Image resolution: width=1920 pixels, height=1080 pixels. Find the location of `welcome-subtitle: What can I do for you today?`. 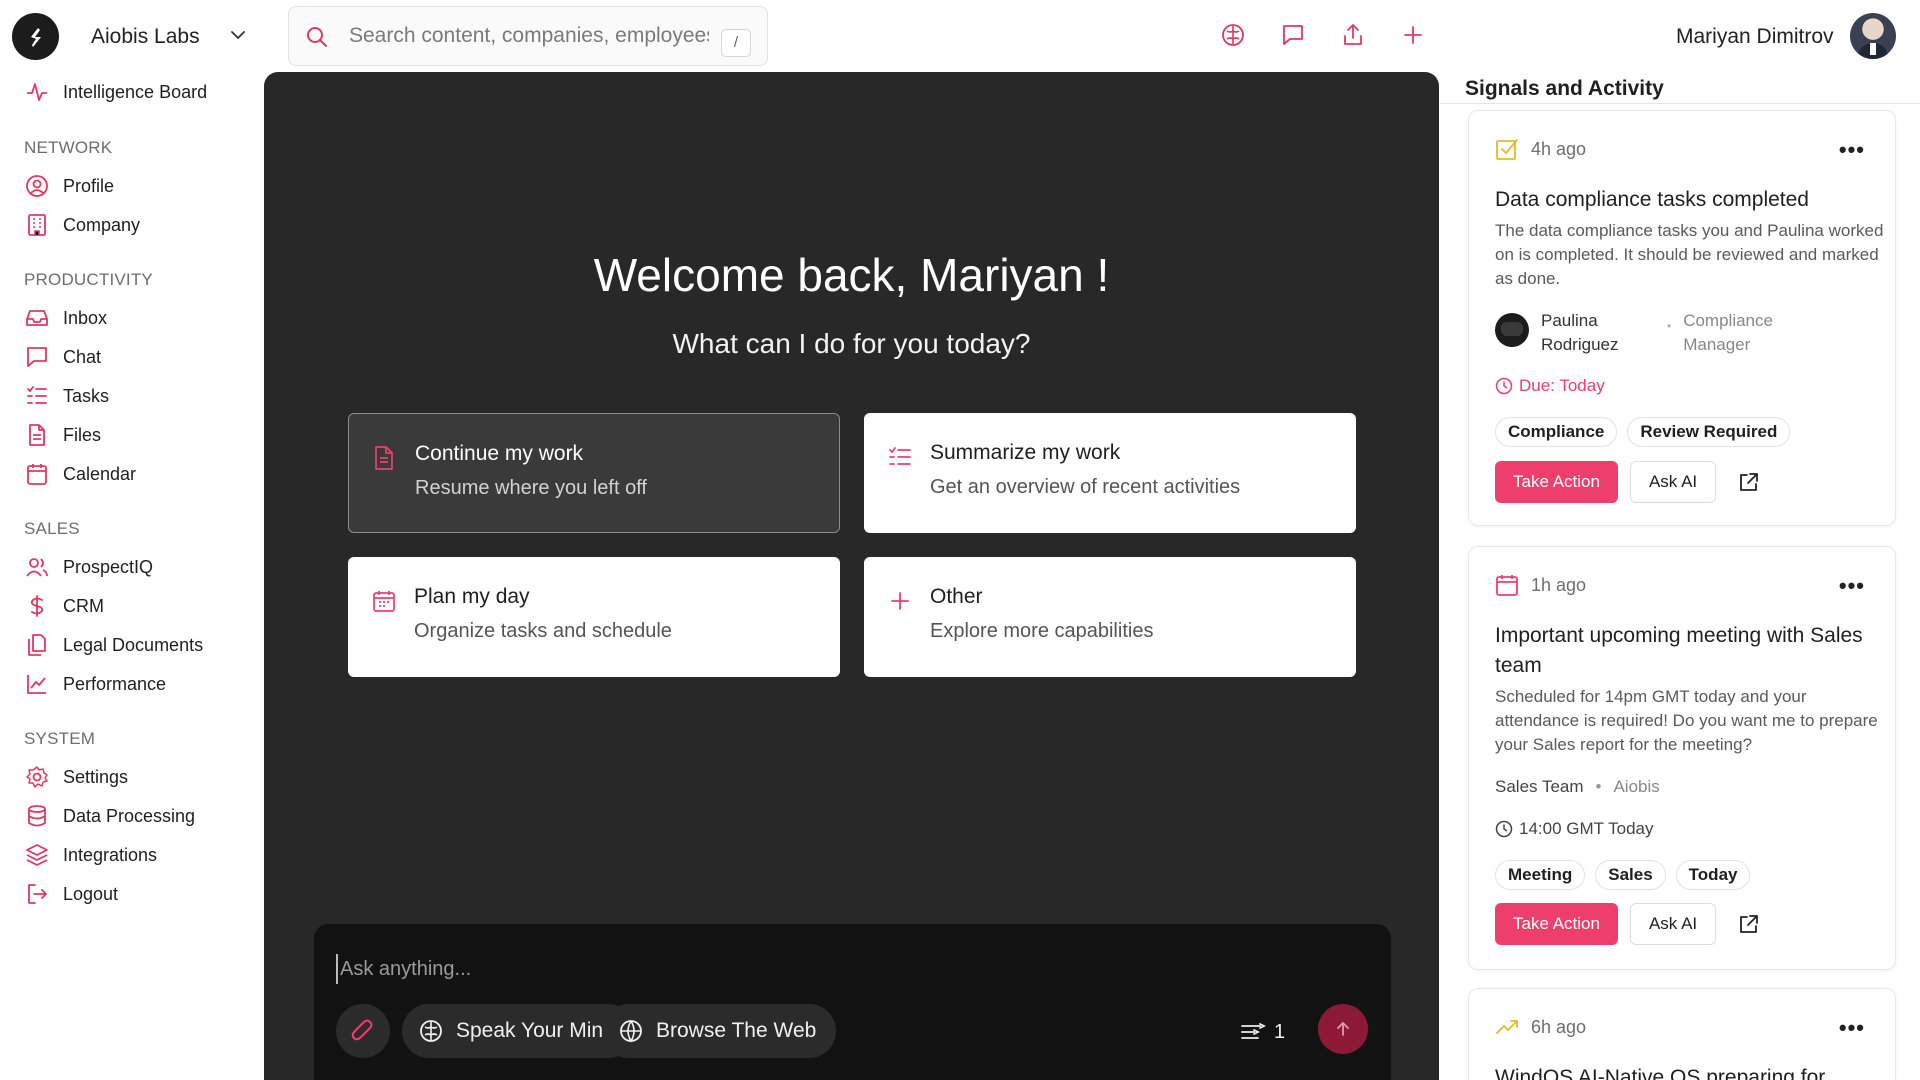

welcome-subtitle: What can I do for you today? is located at coordinates (851, 343).